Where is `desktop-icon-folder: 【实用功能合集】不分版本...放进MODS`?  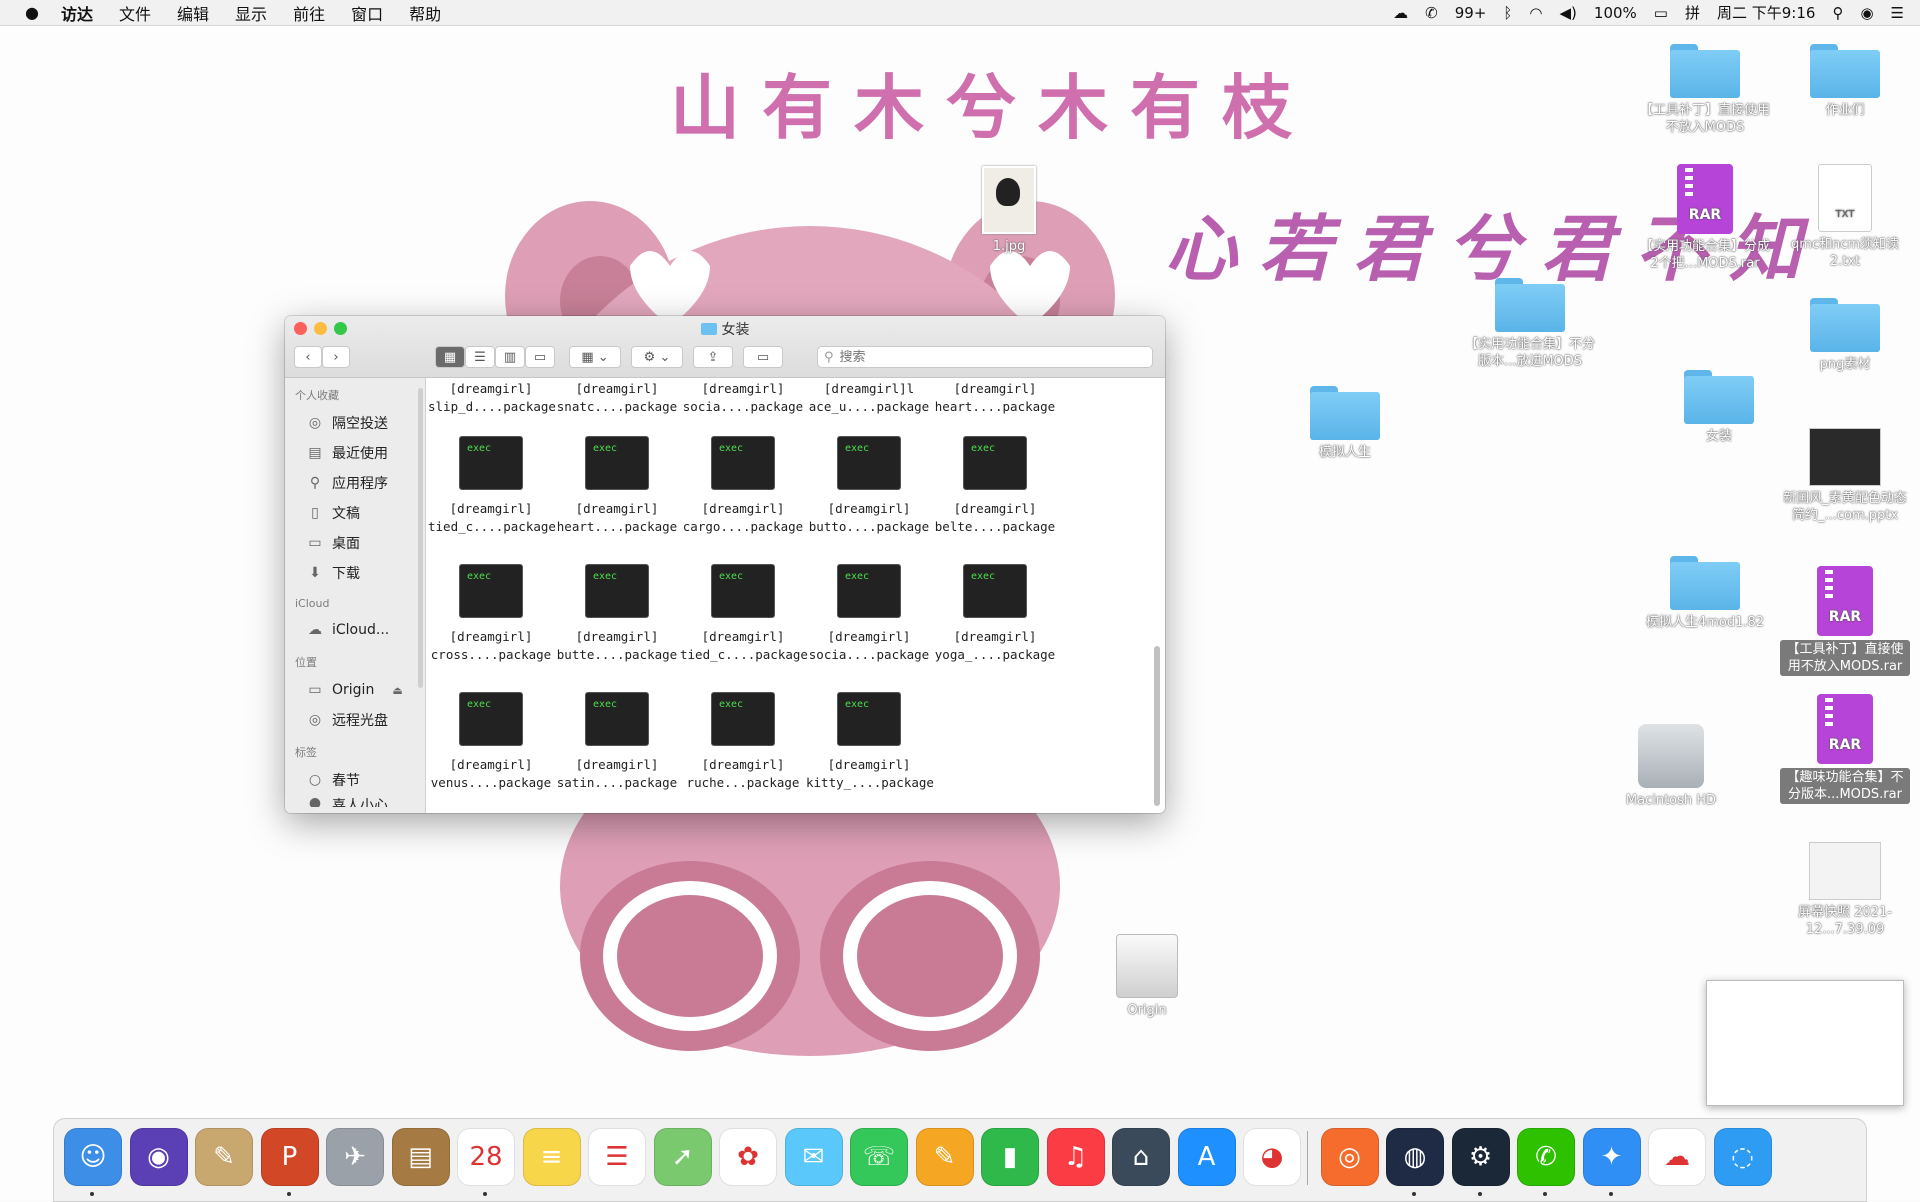
desktop-icon-folder: 【实用功能合集】不分版本...放进MODS is located at coordinates (1530, 324).